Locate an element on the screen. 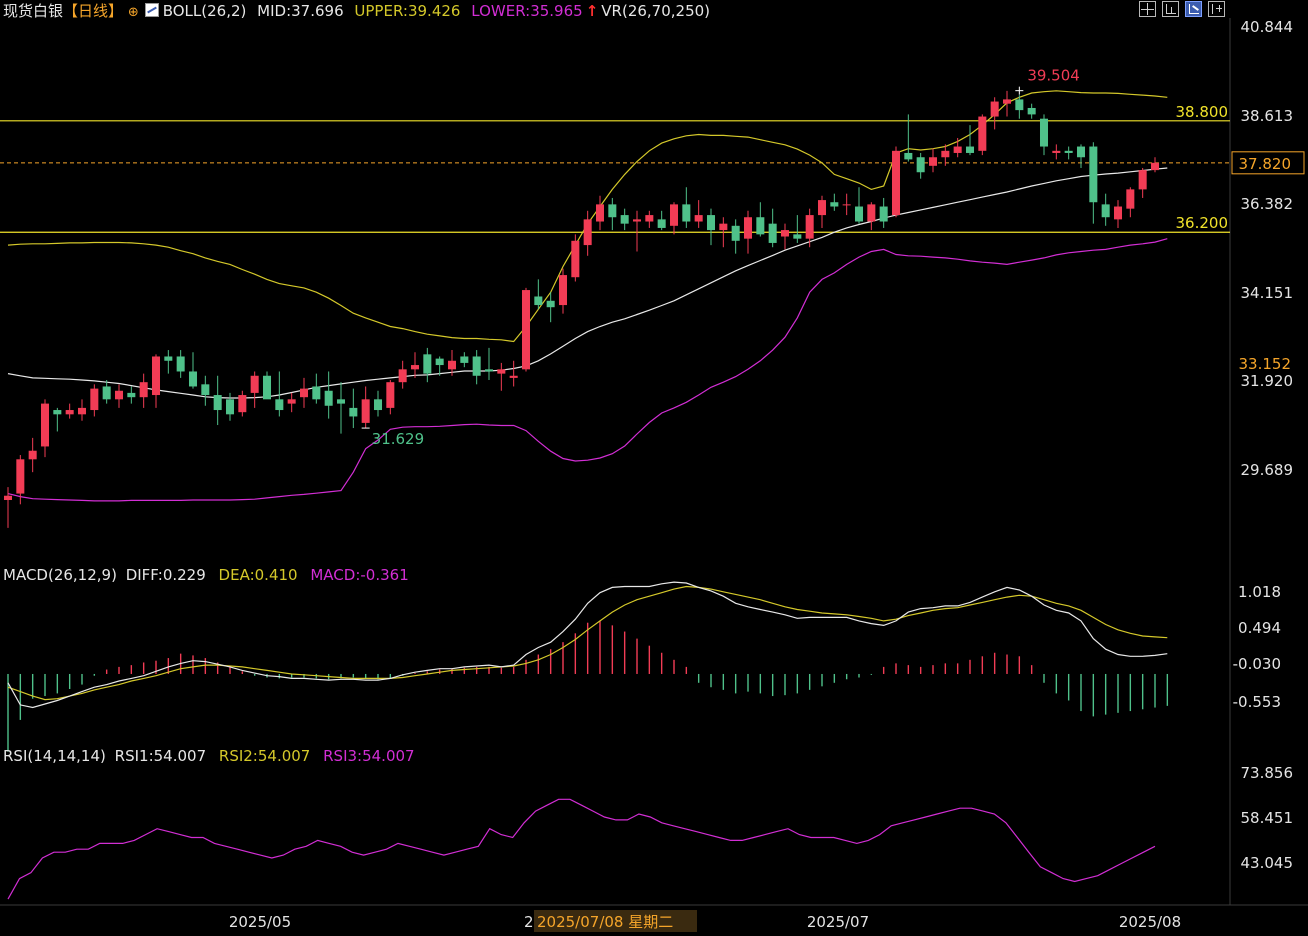 The width and height of the screenshot is (1308, 936). rsi-tick-label: 43.045 is located at coordinates (1267, 863).